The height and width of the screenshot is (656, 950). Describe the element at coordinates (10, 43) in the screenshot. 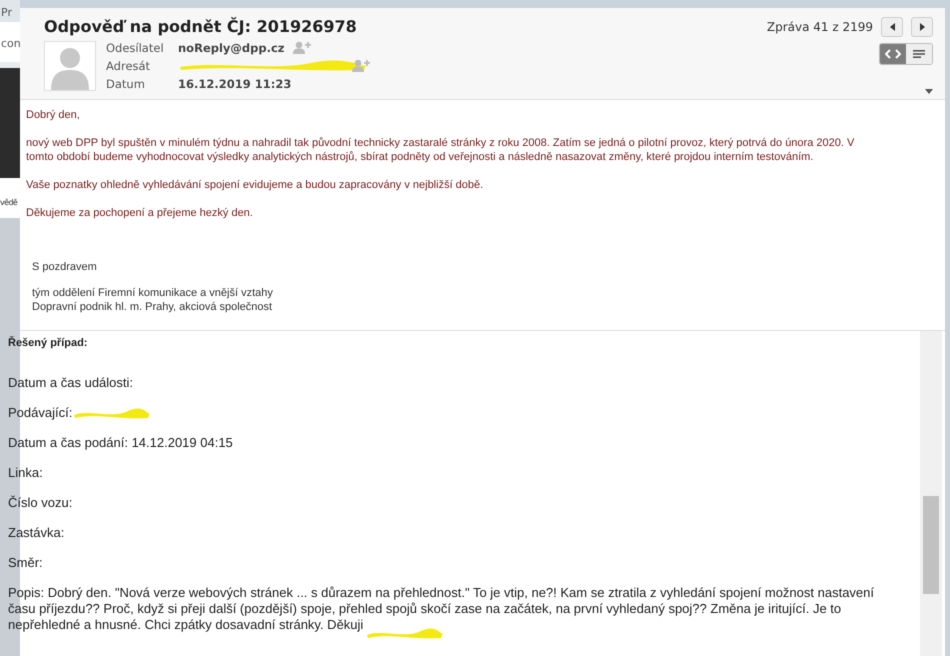

I see `window-text: con` at that location.